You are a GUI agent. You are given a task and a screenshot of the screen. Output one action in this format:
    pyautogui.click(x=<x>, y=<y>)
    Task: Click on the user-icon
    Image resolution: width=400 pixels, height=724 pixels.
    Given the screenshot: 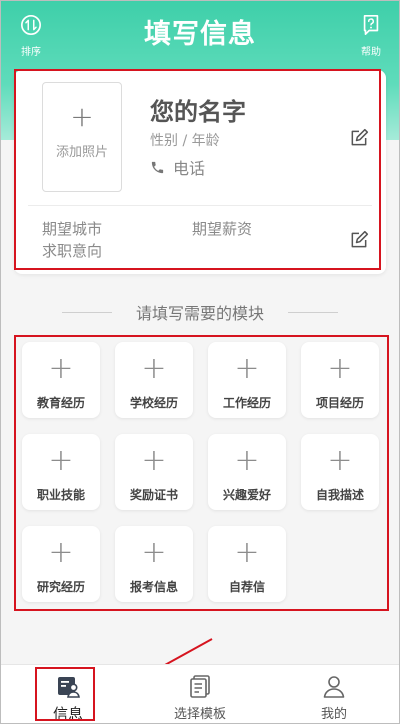 What is the action you would take?
    pyautogui.click(x=334, y=687)
    